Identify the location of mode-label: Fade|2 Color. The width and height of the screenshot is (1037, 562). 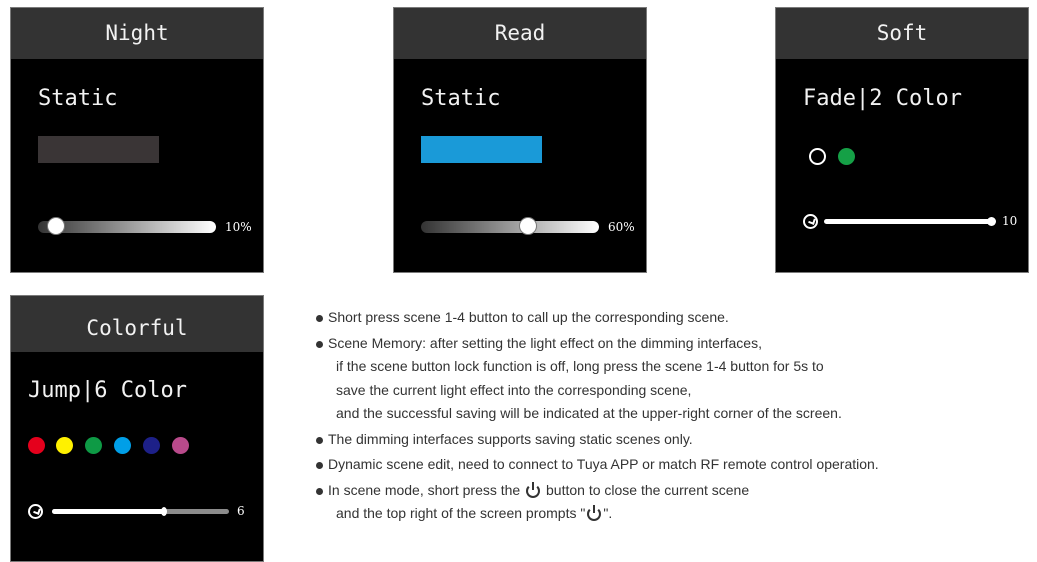
(882, 98).